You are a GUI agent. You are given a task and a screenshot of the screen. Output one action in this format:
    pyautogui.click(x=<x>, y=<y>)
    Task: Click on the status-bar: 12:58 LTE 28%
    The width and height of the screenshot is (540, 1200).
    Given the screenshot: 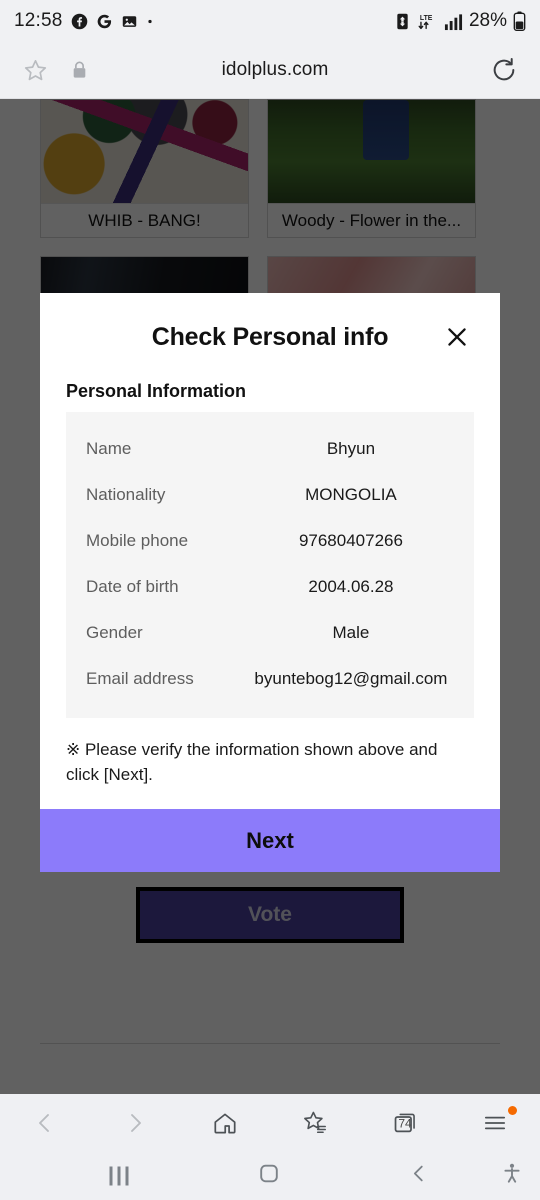 What is the action you would take?
    pyautogui.click(x=270, y=21)
    